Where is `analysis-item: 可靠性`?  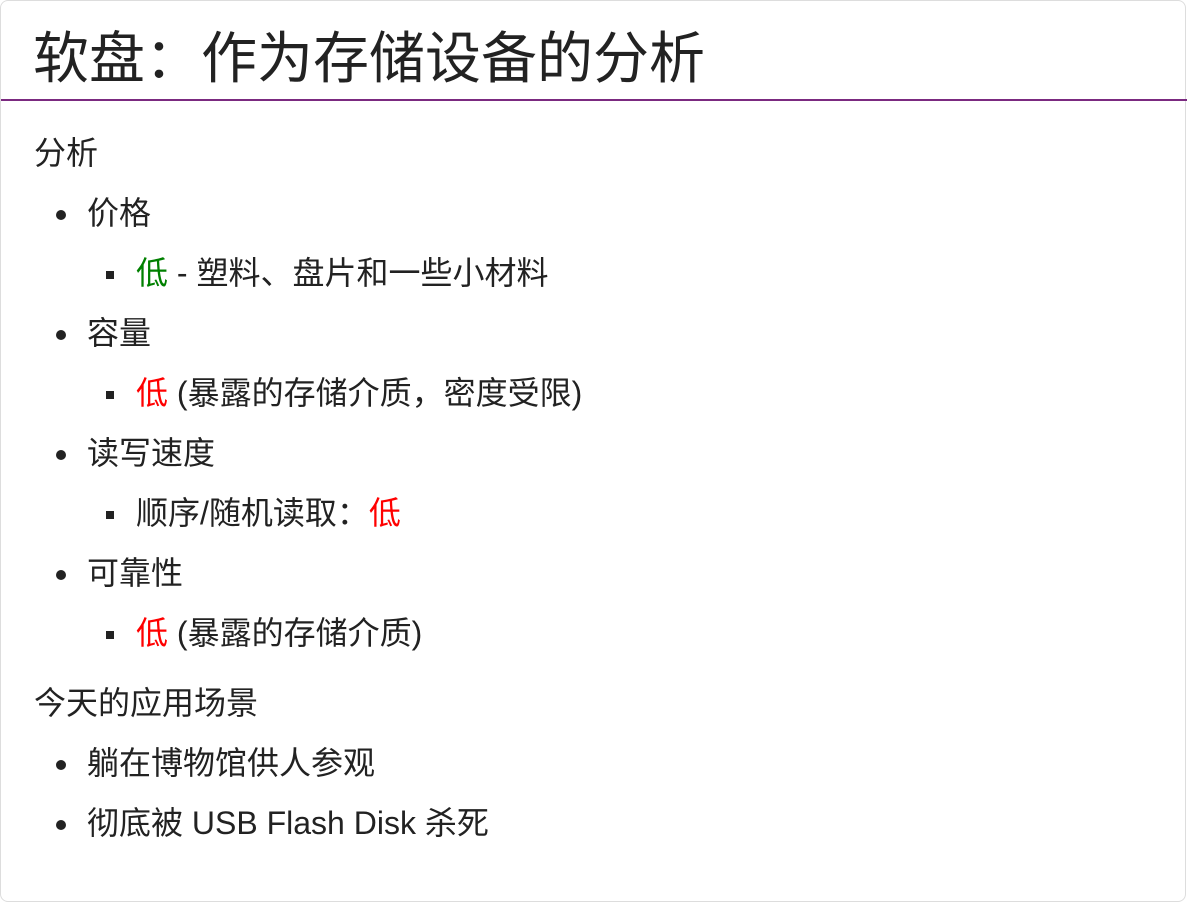
analysis-item: 可靠性 is located at coordinates (308, 573).